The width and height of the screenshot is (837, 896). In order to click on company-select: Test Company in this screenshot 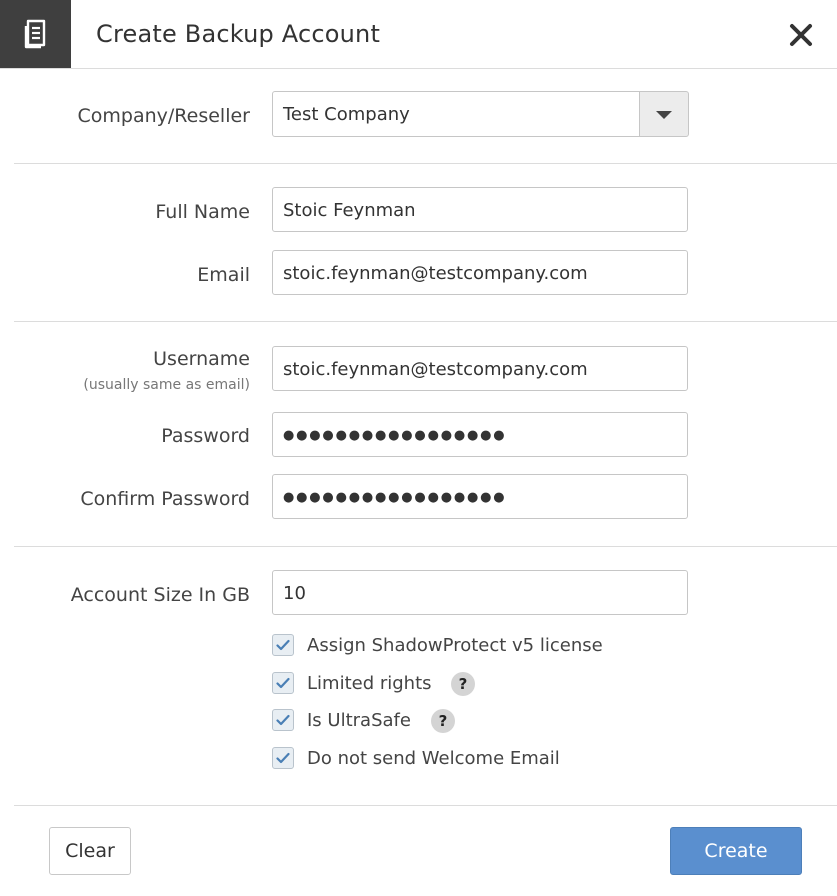, I will do `click(456, 114)`.